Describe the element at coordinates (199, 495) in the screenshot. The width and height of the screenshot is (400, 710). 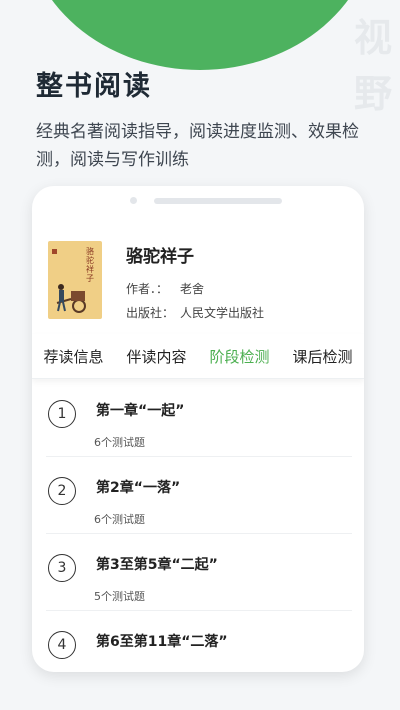
I see `chapter-item: 2 第2章“一落” 6个测试题` at that location.